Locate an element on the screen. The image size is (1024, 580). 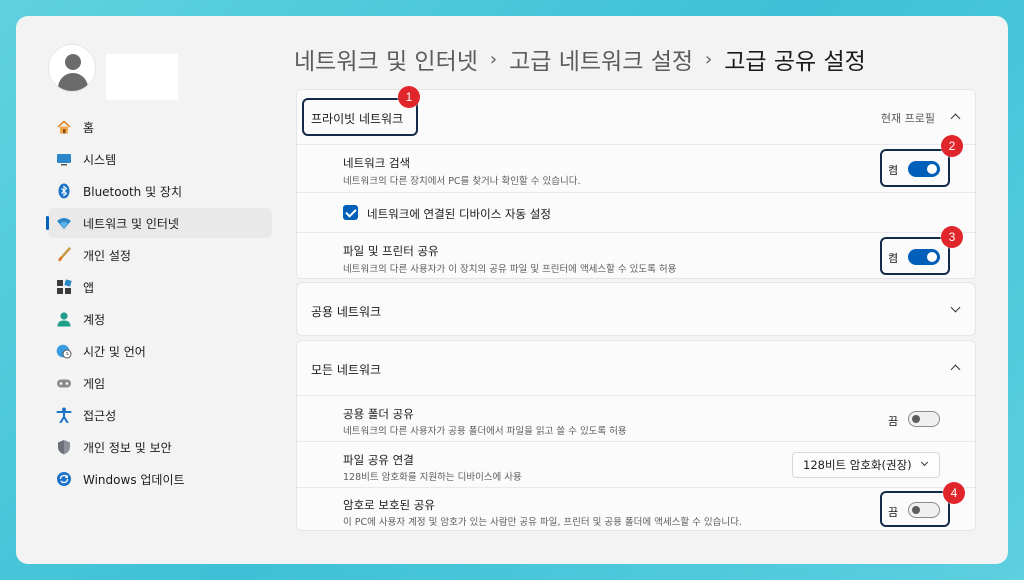
sidebar-item-gaming: 게임 is located at coordinates (160, 383).